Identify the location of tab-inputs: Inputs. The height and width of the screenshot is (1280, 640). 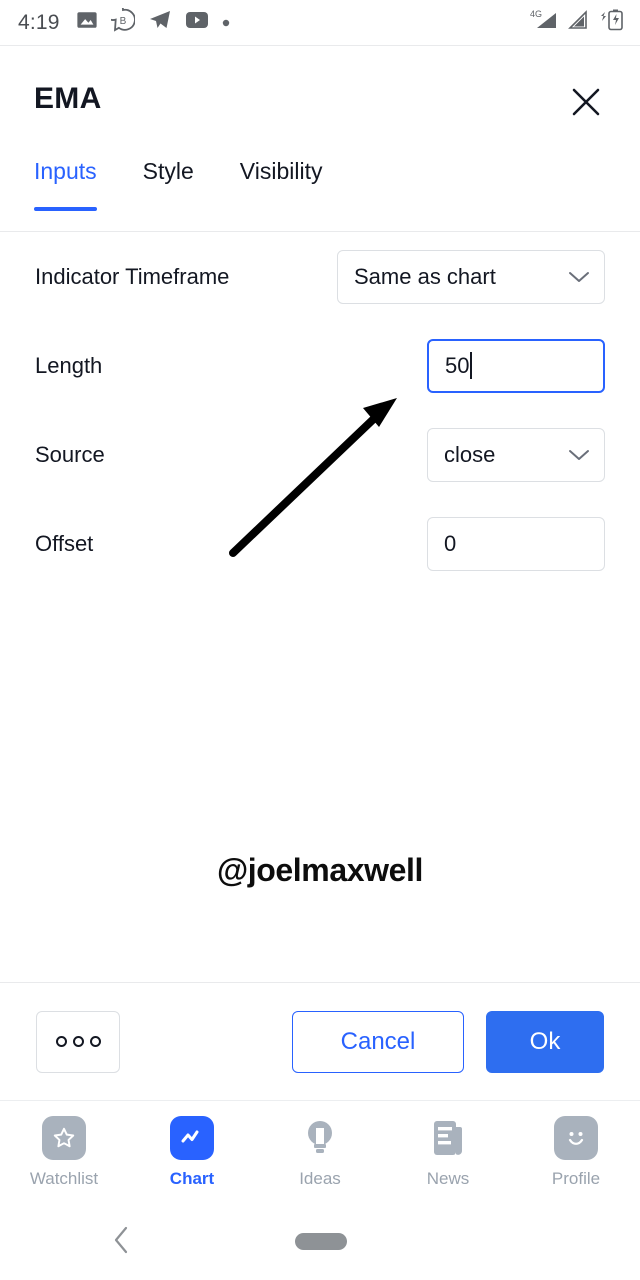
(65, 184).